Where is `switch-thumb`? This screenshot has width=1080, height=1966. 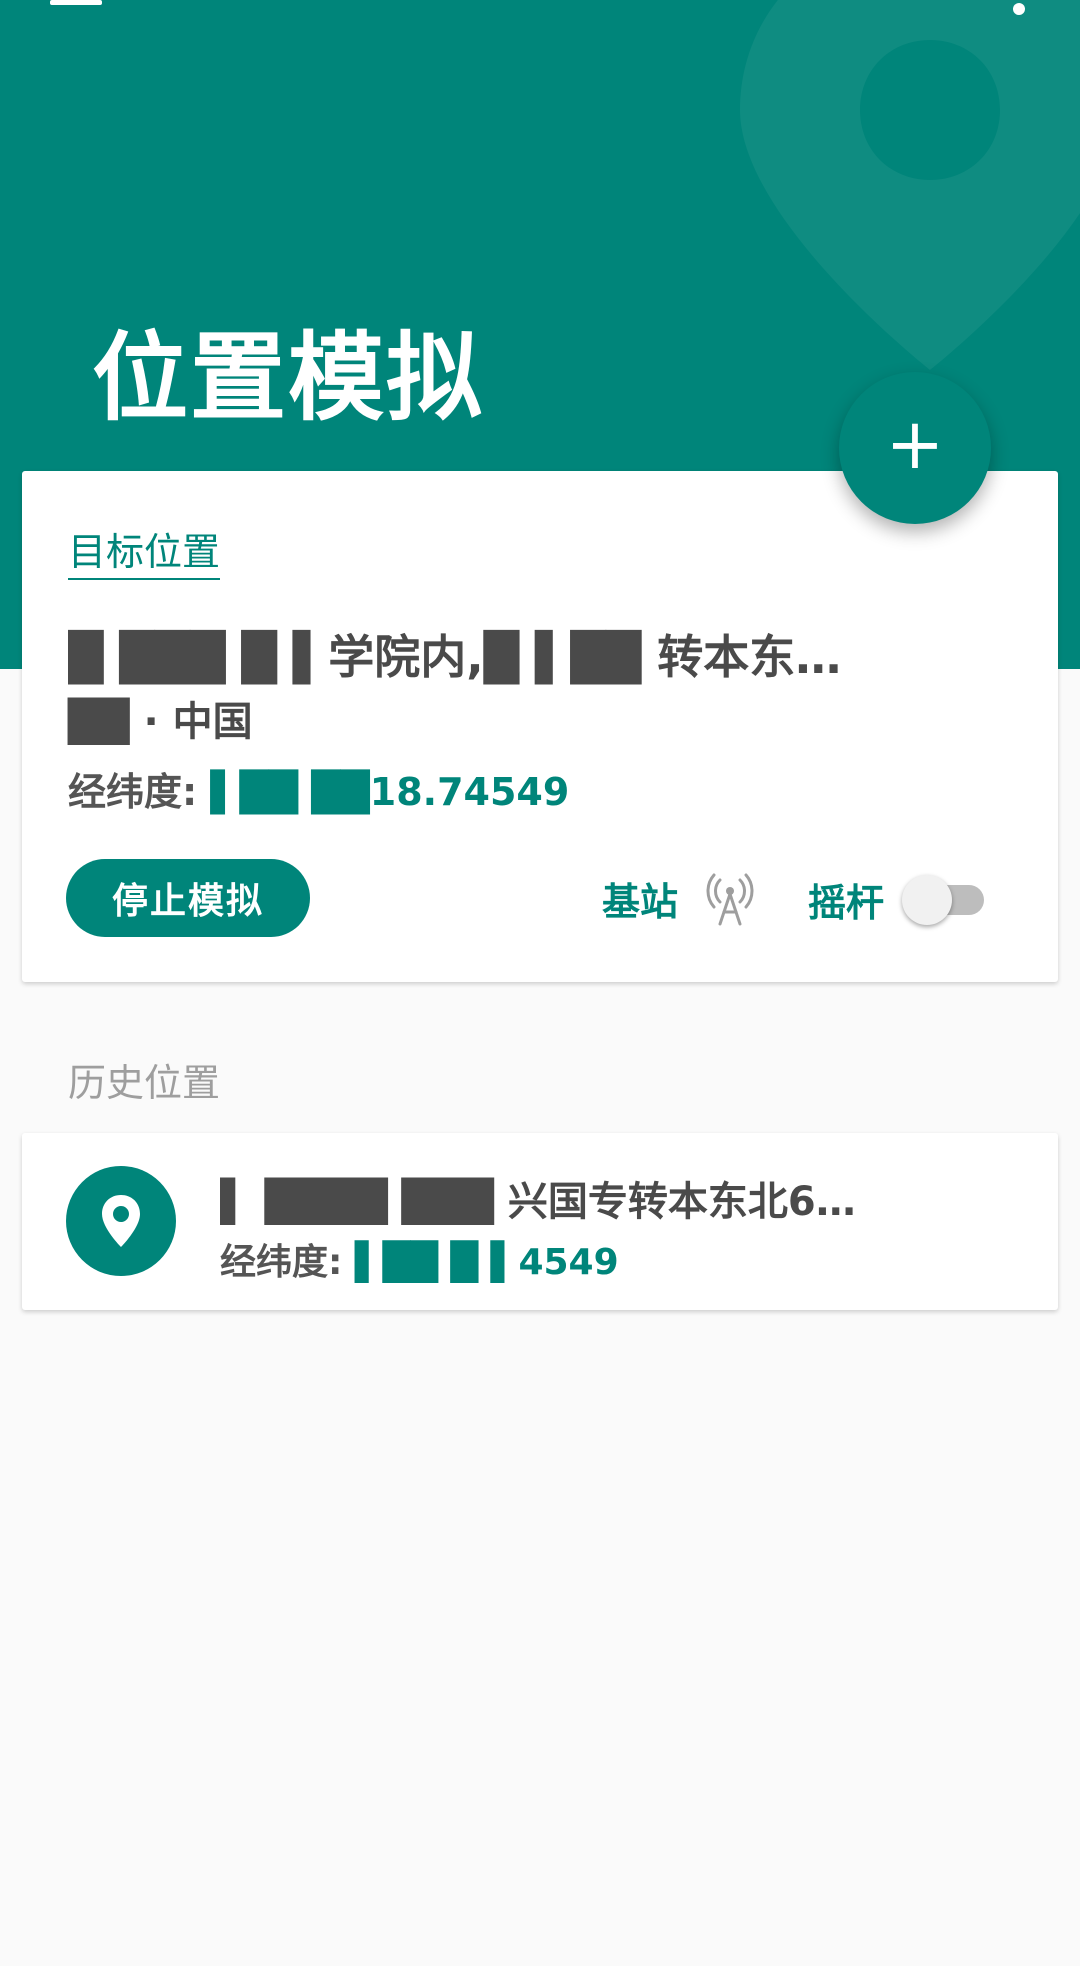 switch-thumb is located at coordinates (927, 900).